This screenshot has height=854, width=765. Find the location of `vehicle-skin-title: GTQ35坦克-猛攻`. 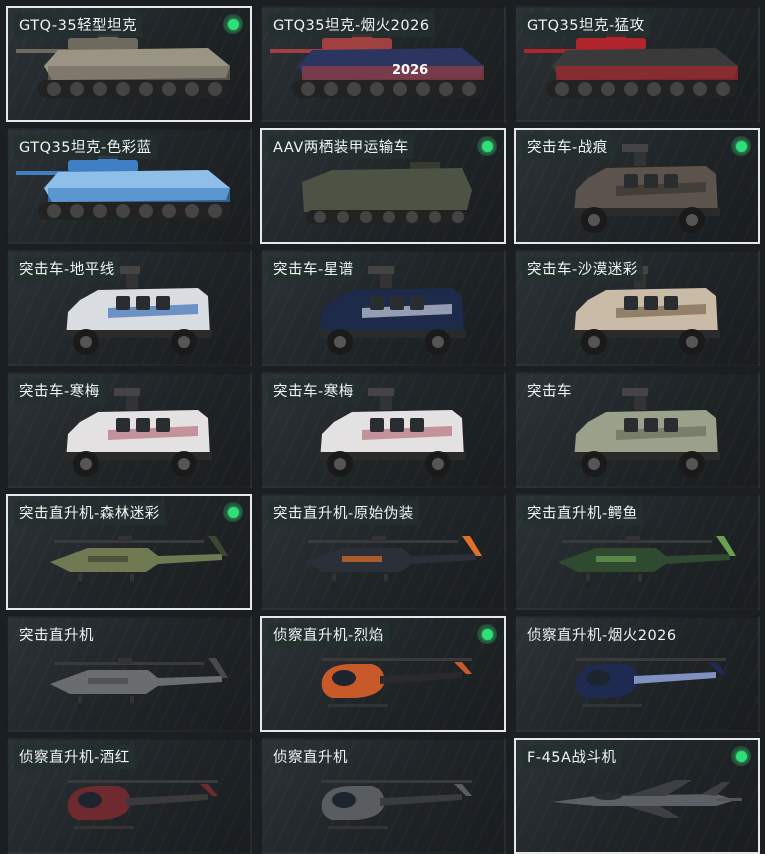

vehicle-skin-title: GTQ35坦克-猛攻 is located at coordinates (586, 25).